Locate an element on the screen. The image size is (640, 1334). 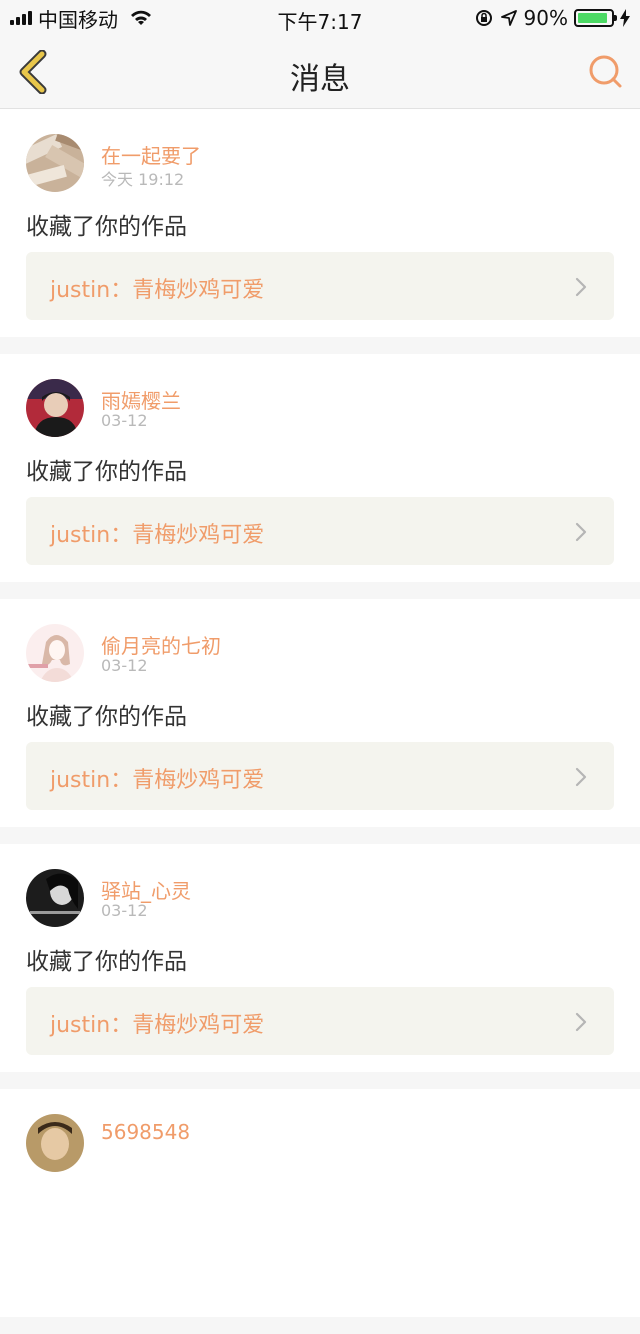
orientation-lock-icon is located at coordinates (483, 18).